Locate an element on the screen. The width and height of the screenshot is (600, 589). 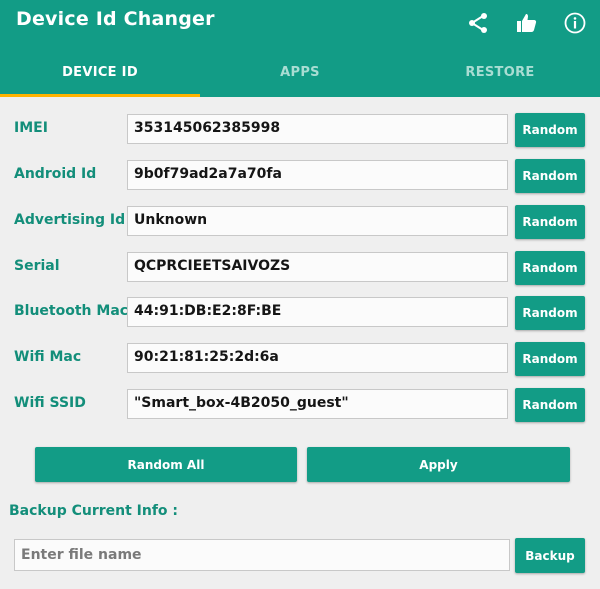
row-imei: IMEI 353145062385998 Random is located at coordinates (300, 130).